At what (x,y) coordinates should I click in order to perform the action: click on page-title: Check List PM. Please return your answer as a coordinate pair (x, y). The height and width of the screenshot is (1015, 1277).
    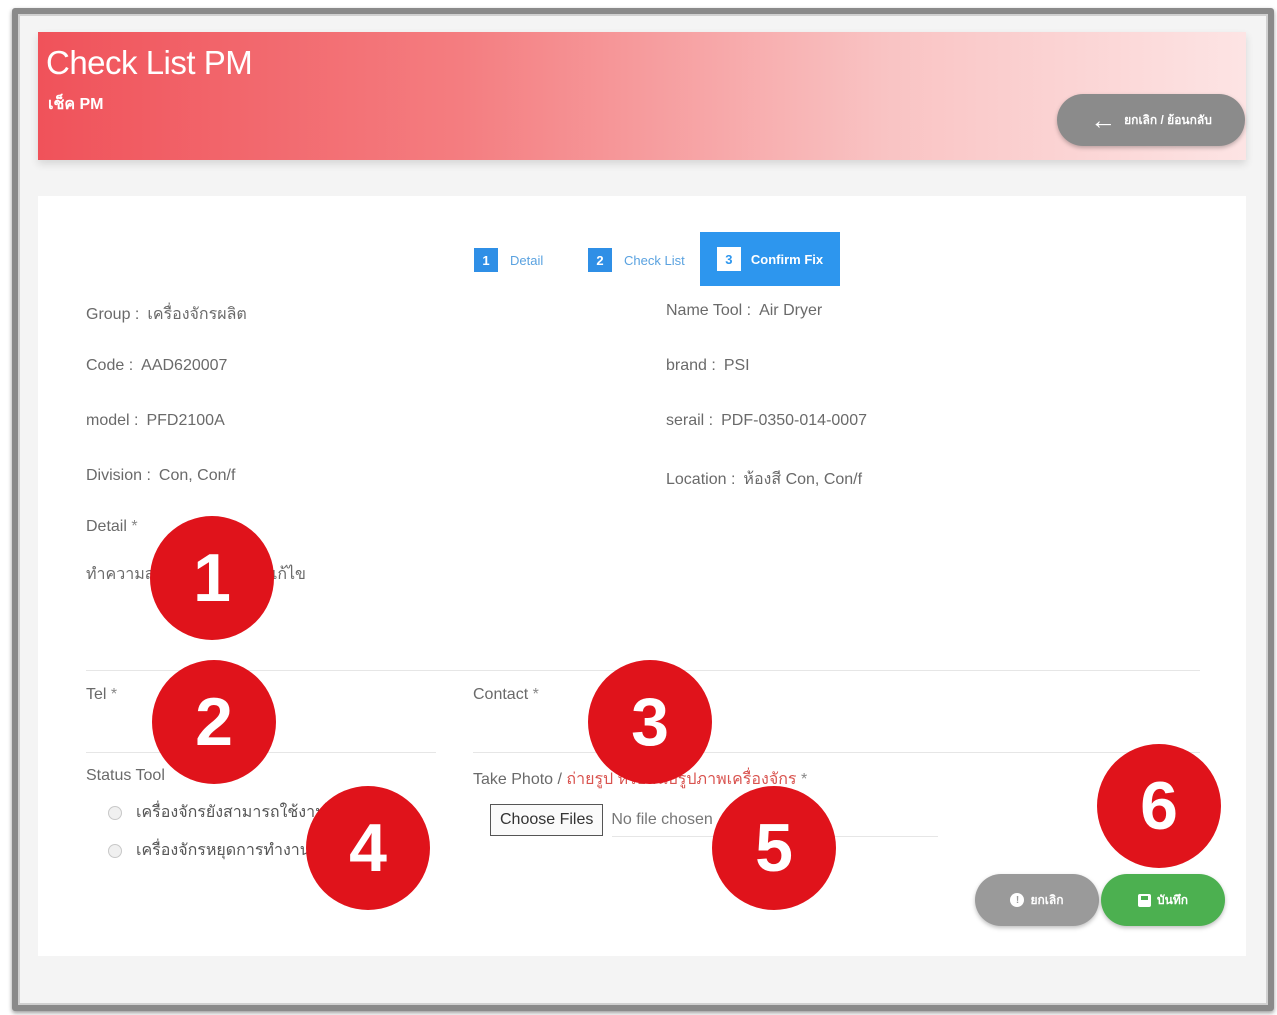
    Looking at the image, I should click on (149, 62).